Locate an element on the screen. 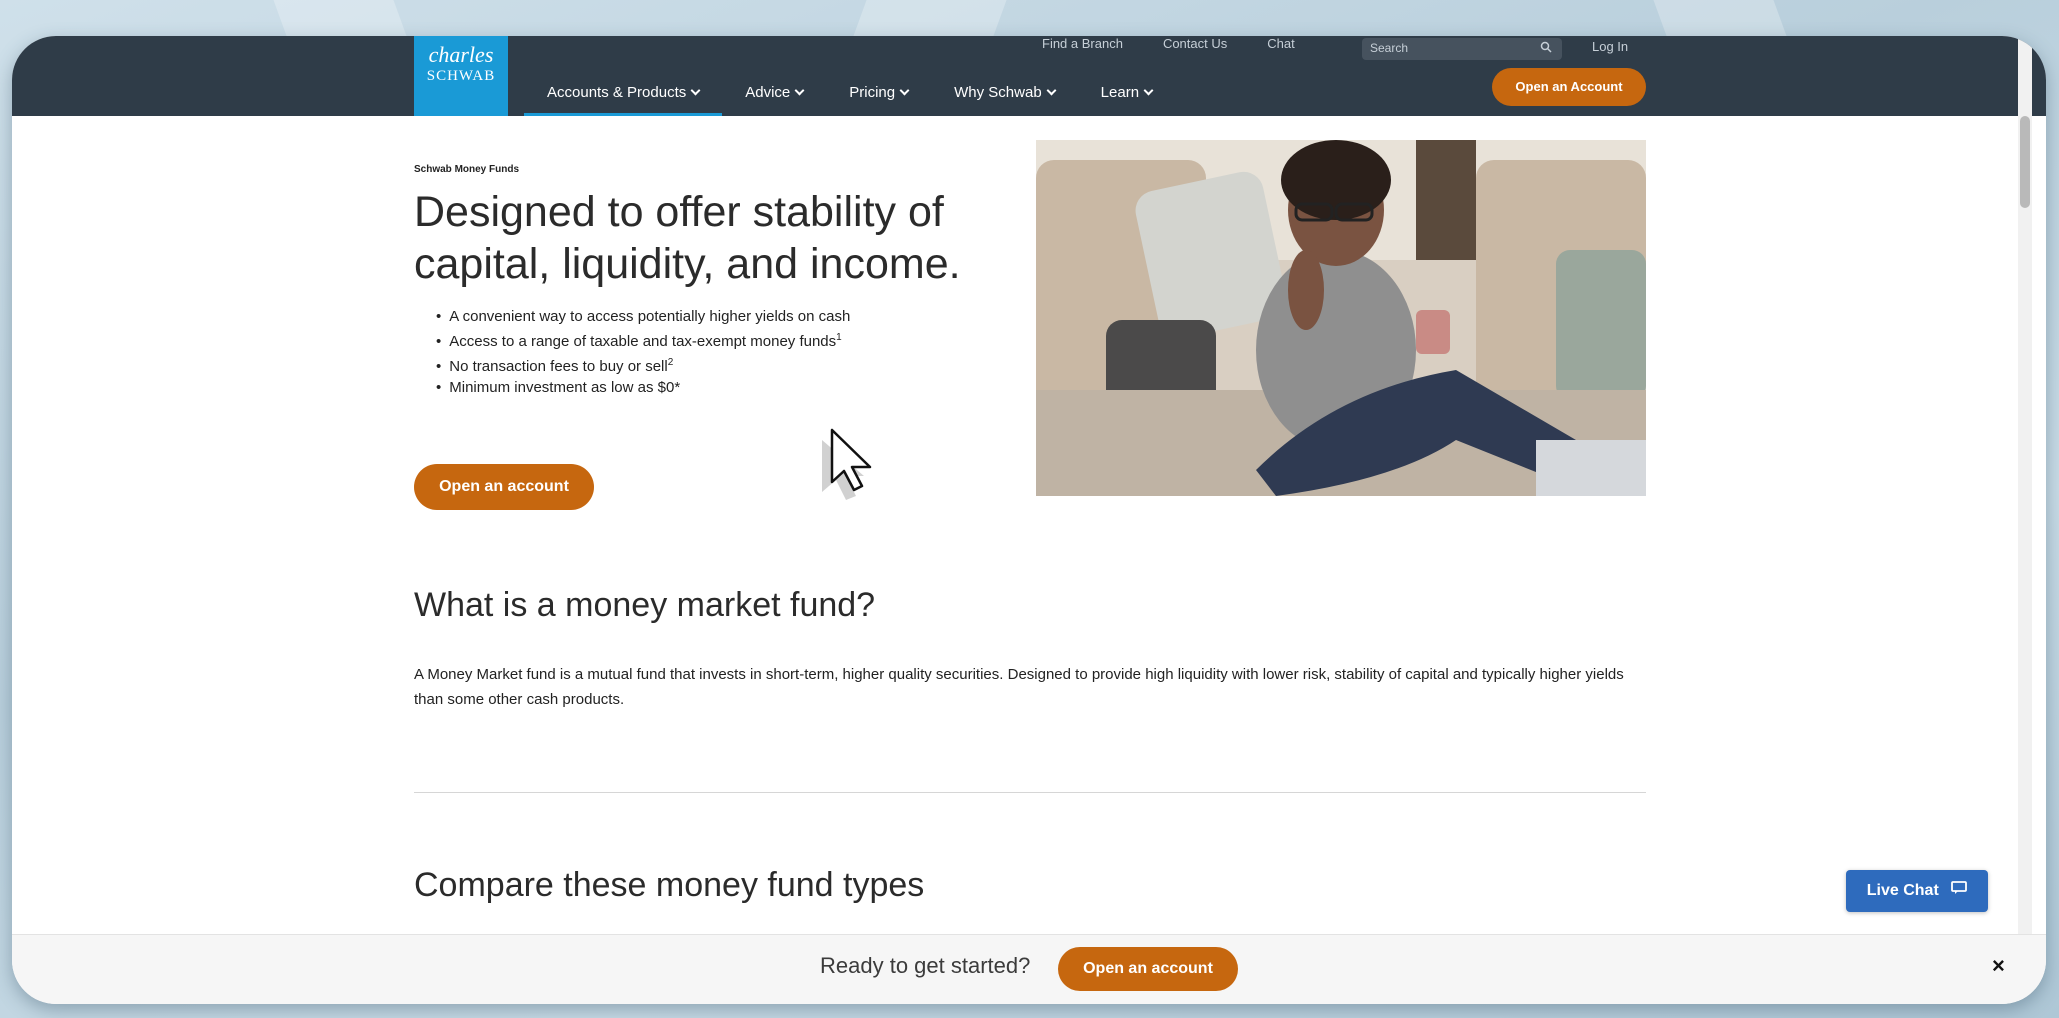 This screenshot has width=2059, height=1018. util-link-find-branch: Find a Branch is located at coordinates (1082, 47).